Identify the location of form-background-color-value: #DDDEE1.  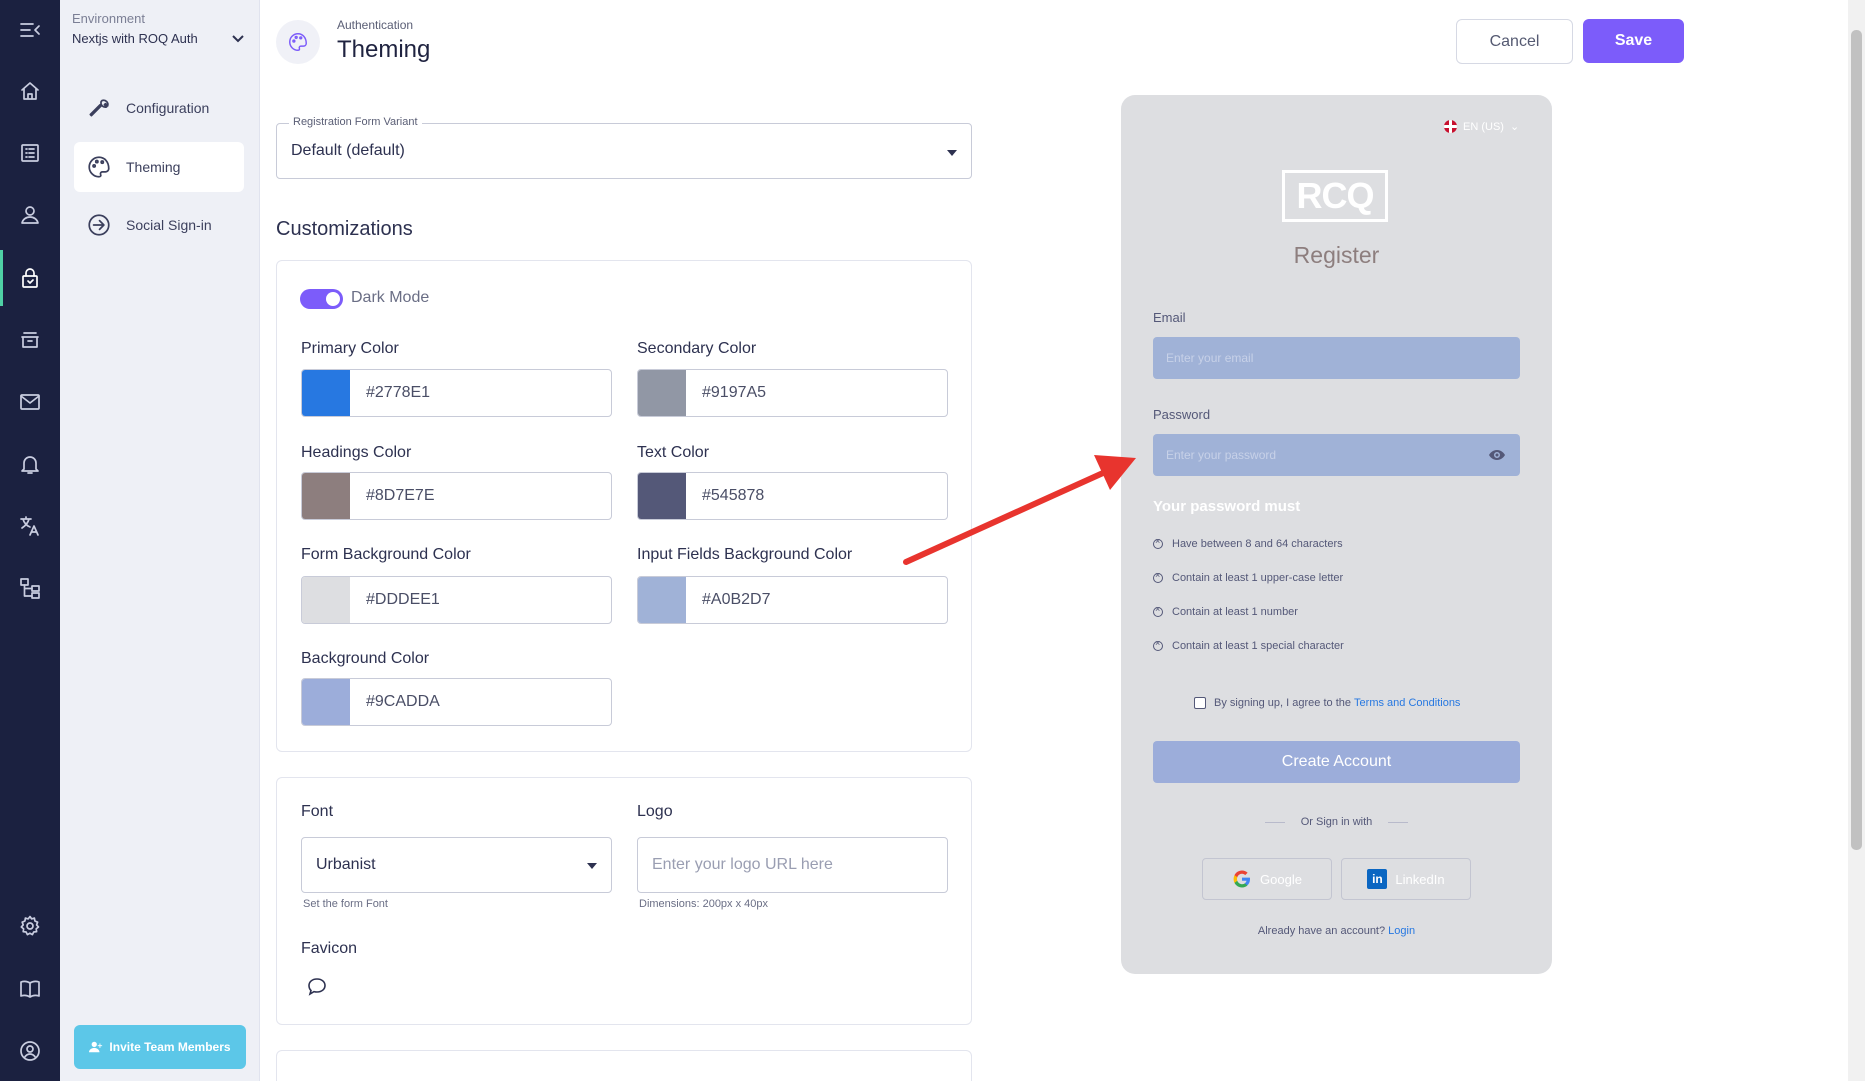
(403, 599).